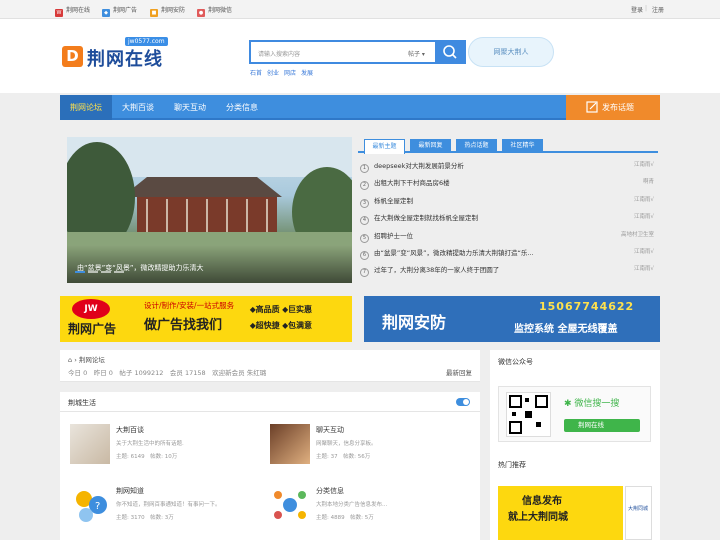 The image size is (720, 540). I want to click on wechat-search-label: ✱ 微信搜一搜, so click(592, 404).